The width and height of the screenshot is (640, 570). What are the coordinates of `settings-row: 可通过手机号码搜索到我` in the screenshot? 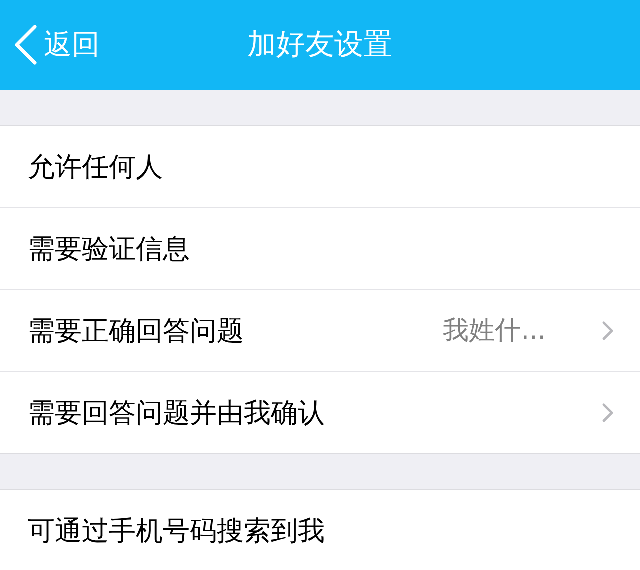 It's located at (320, 530).